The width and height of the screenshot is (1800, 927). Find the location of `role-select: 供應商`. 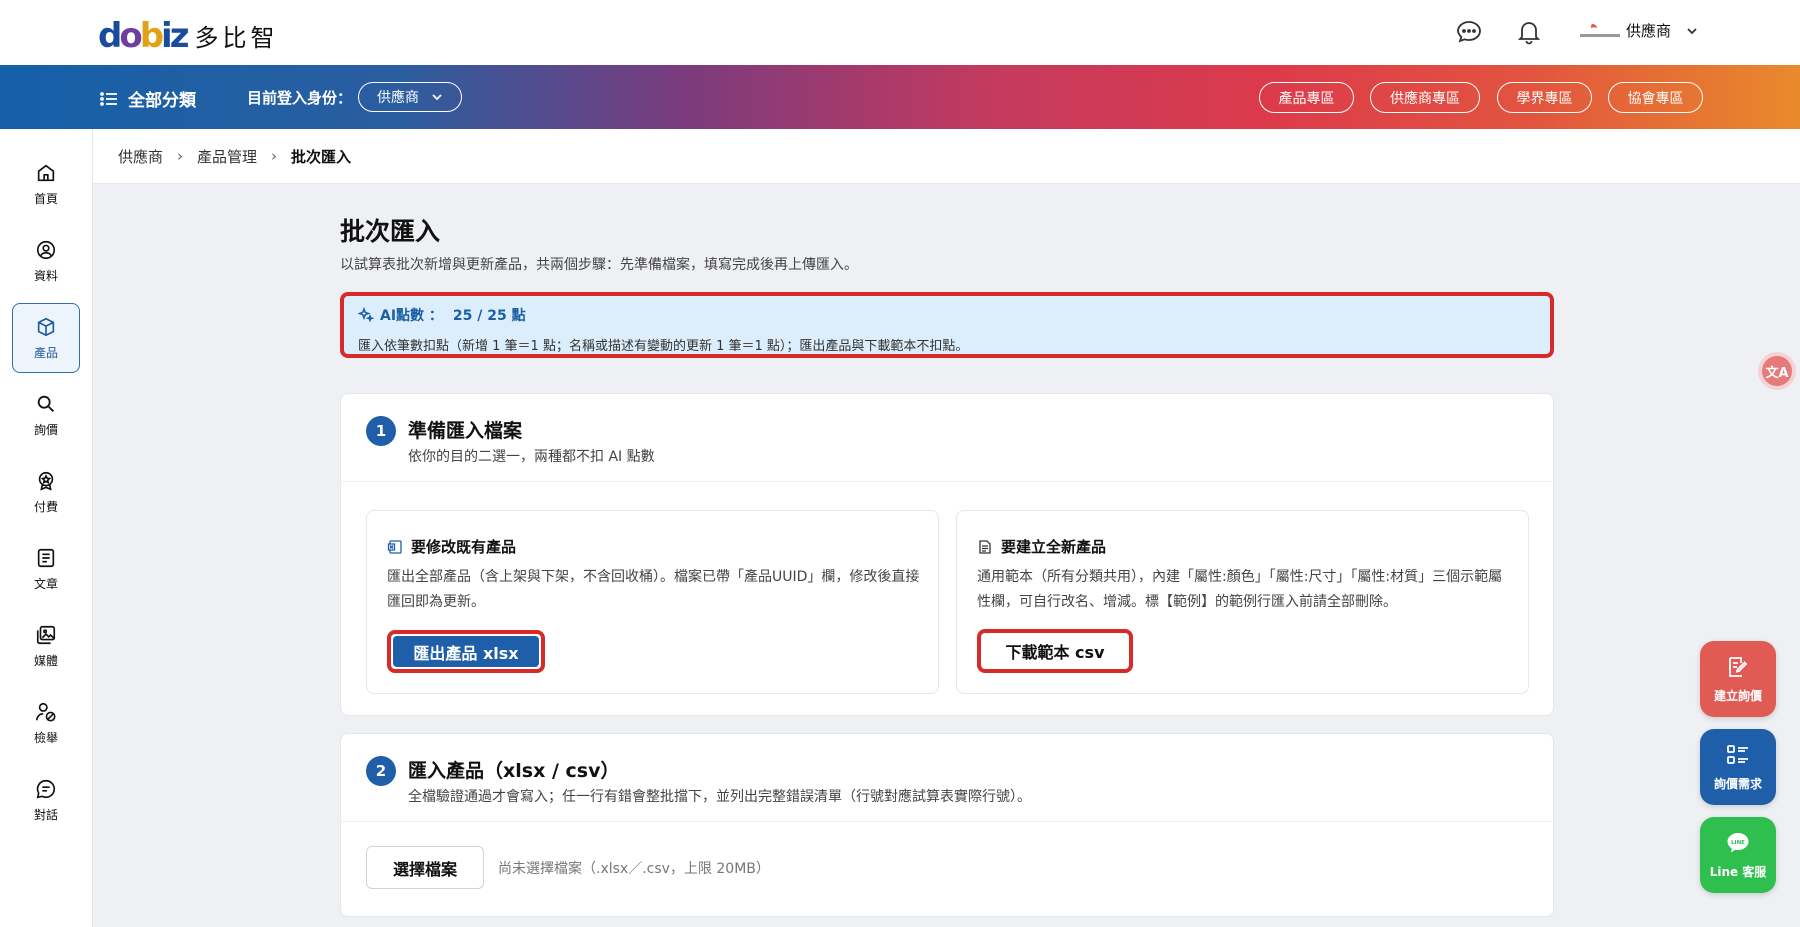

role-select: 供應商 is located at coordinates (410, 97).